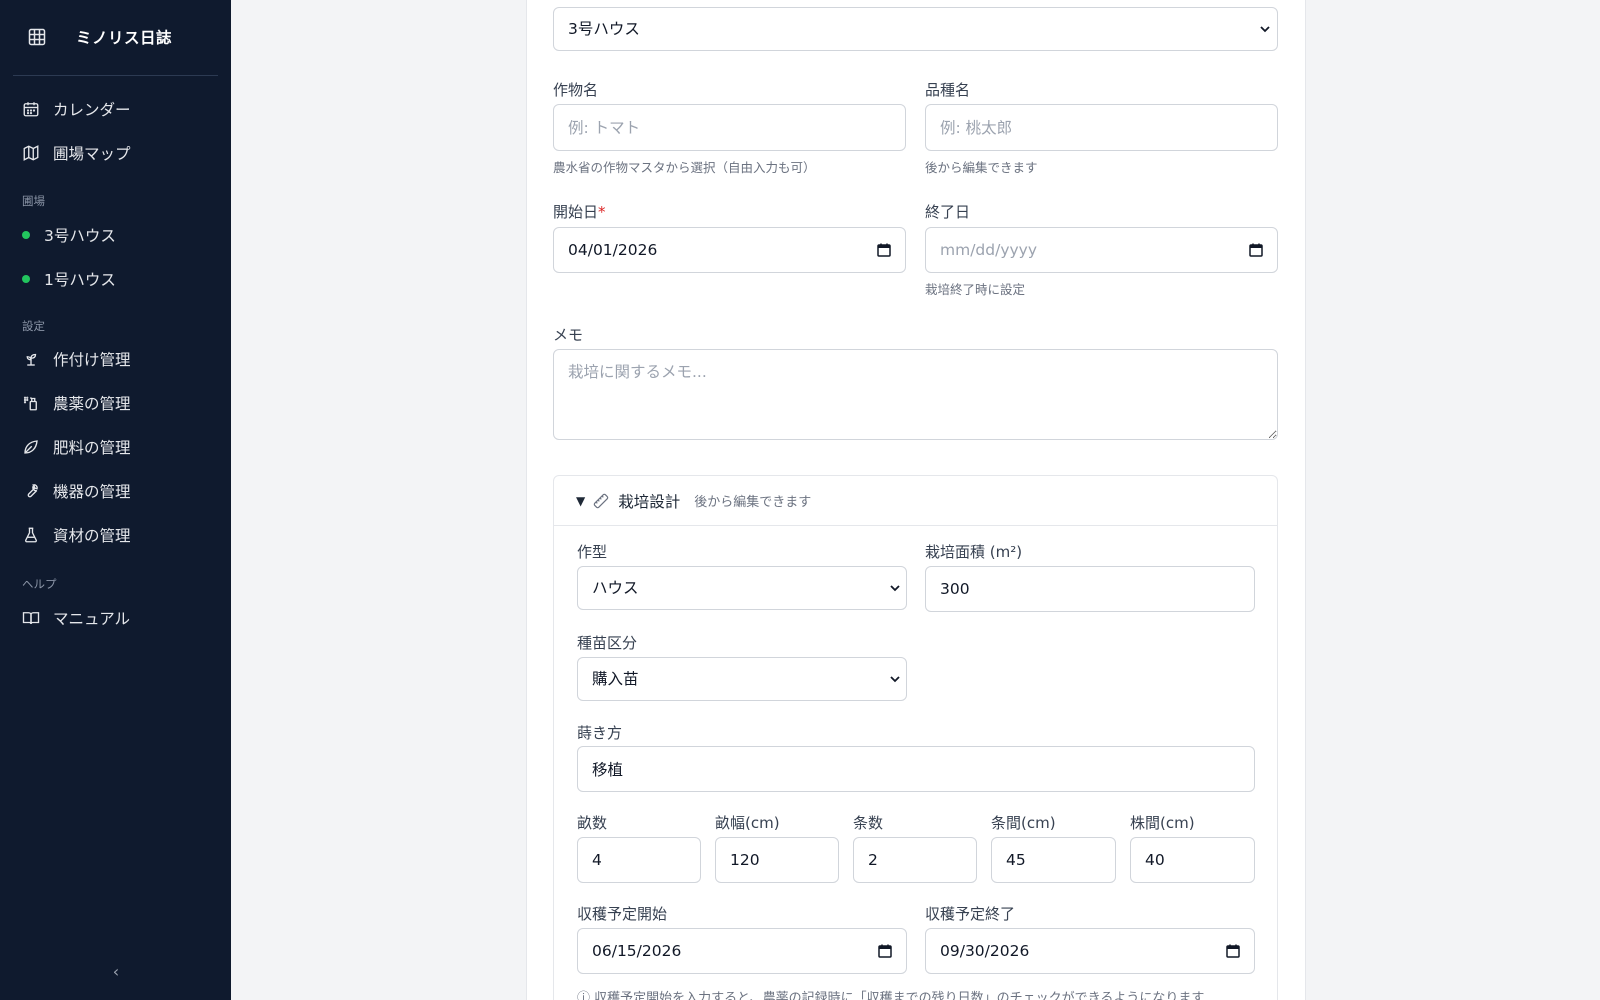 The width and height of the screenshot is (1600, 1000). I want to click on harvest-start-label: 収穫予定開始, so click(622, 914).